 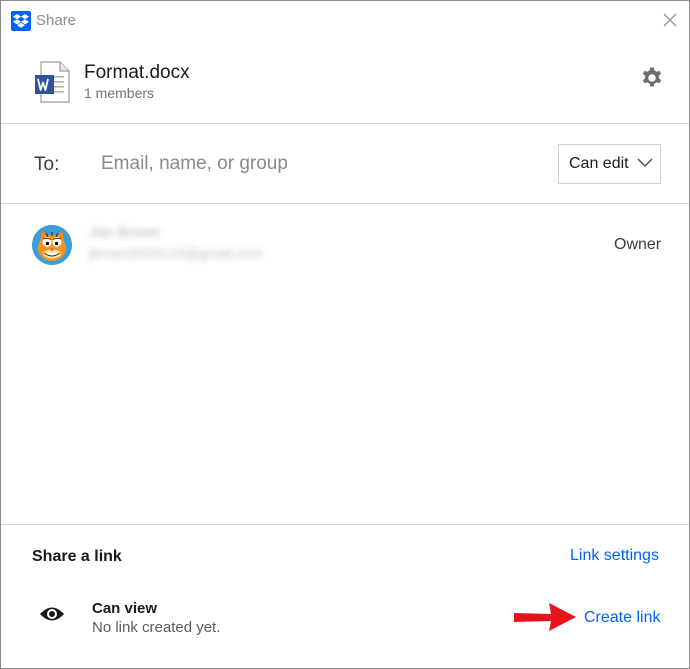 I want to click on share-to-row: To: Can edit, so click(x=345, y=164).